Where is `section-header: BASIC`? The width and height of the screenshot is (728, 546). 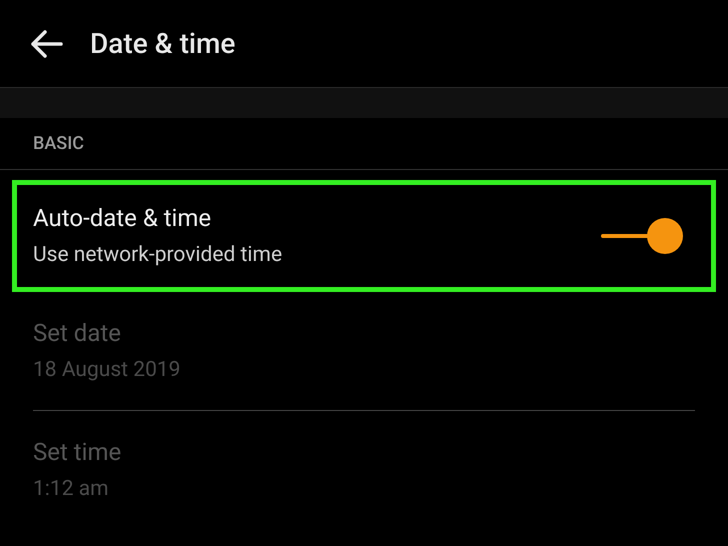
section-header: BASIC is located at coordinates (58, 144).